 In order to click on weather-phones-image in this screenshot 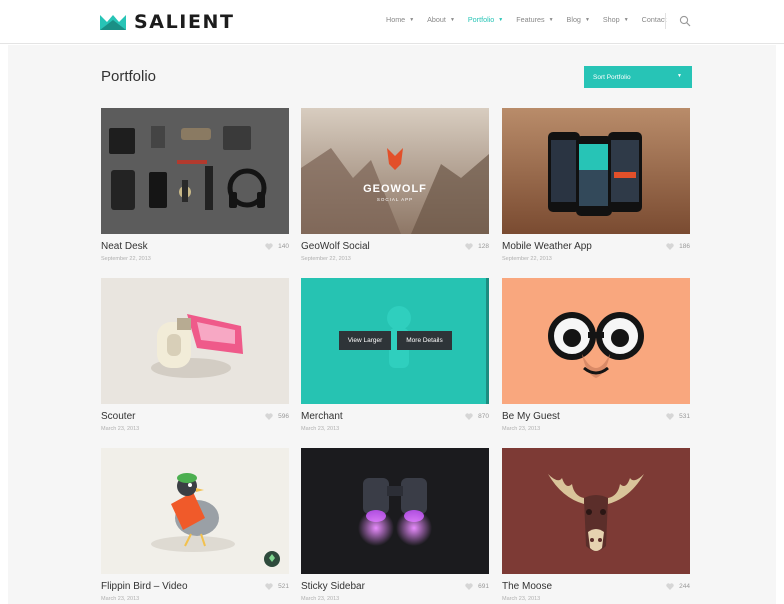, I will do `click(596, 171)`.